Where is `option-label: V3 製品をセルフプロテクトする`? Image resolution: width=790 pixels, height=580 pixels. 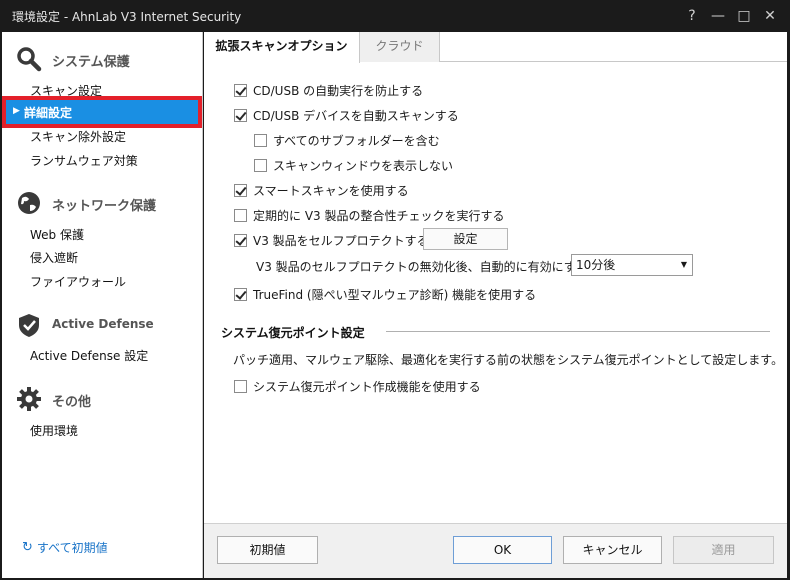 option-label: V3 製品をセルフプロテクトする is located at coordinates (341, 241).